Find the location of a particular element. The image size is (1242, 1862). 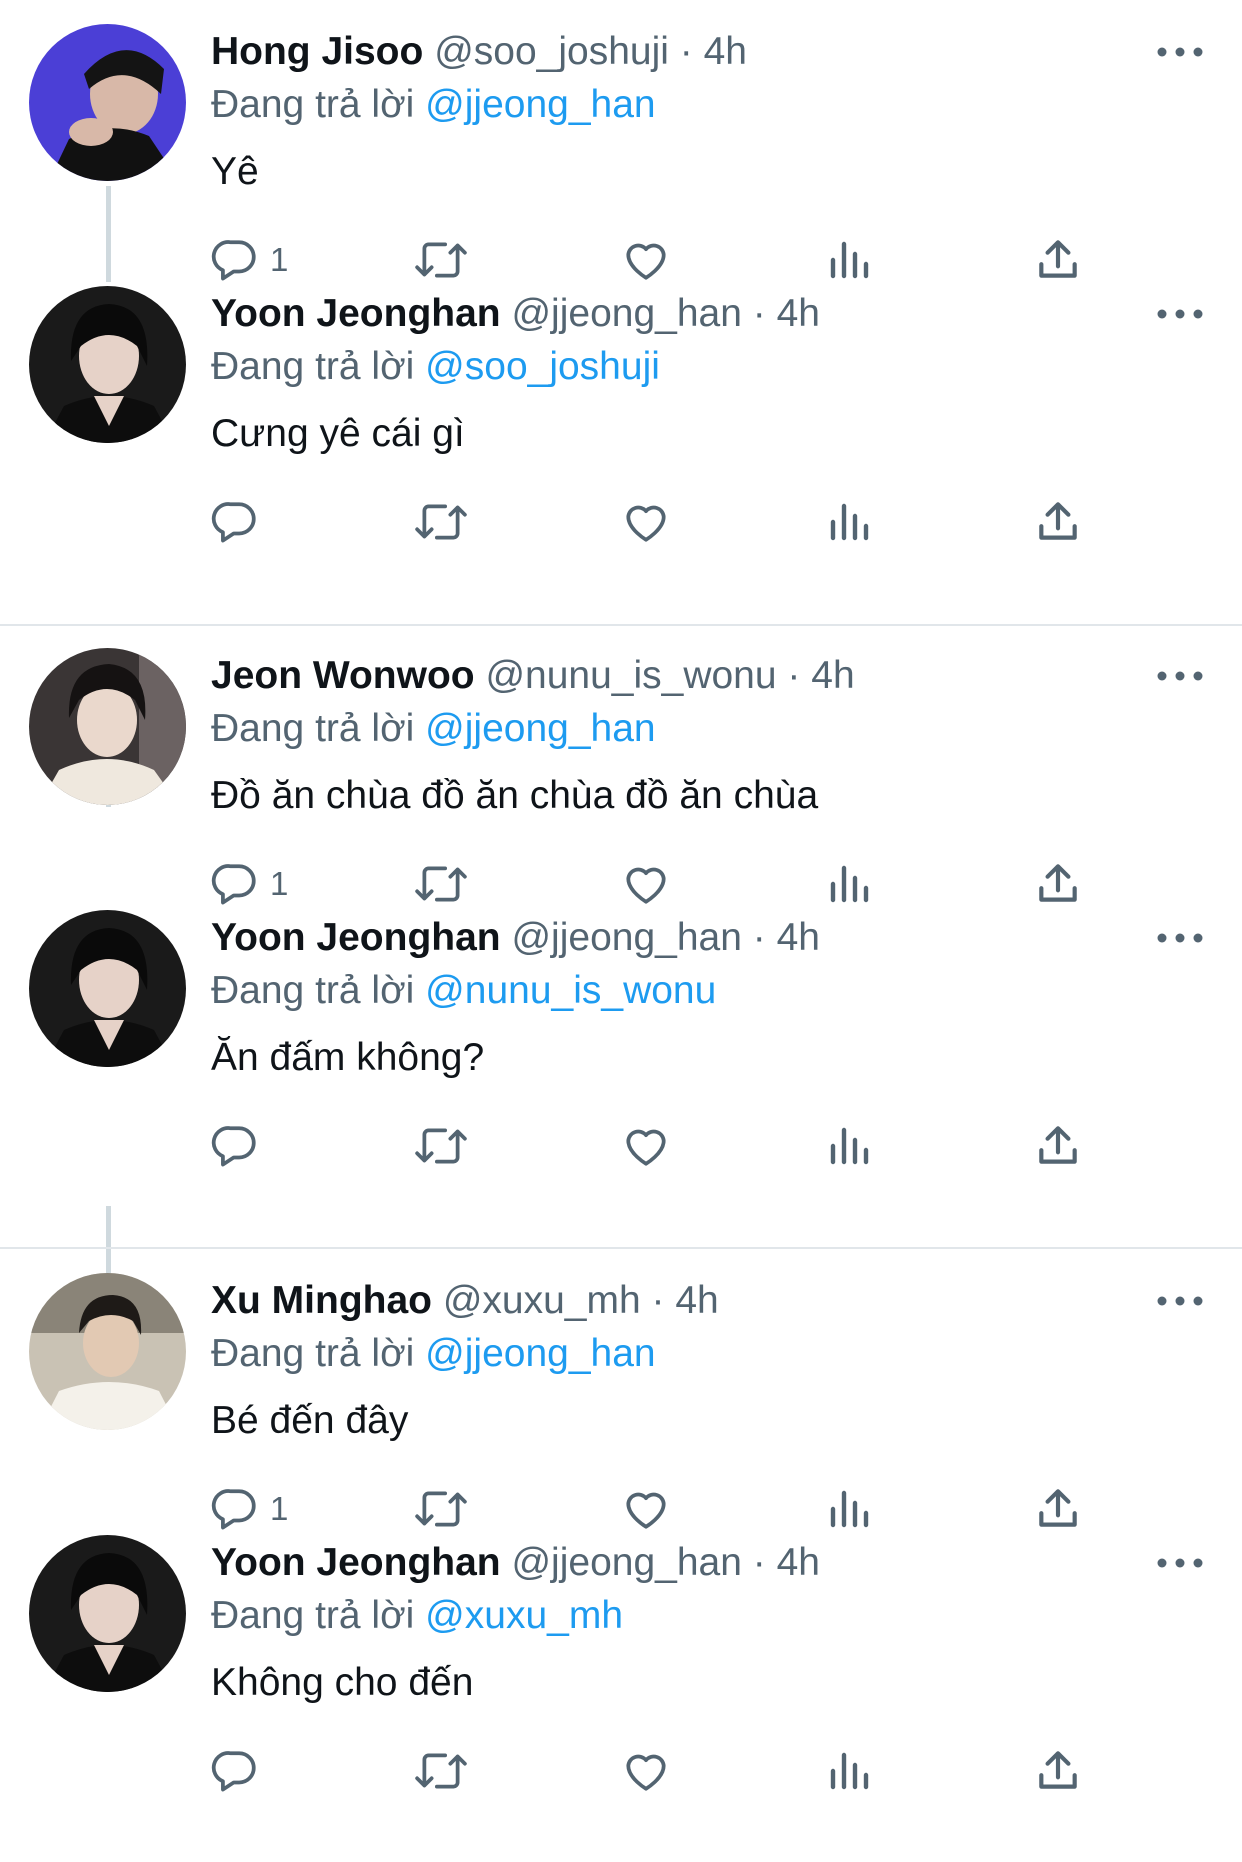

tweet-text: Không cho đến is located at coordinates (342, 1682).